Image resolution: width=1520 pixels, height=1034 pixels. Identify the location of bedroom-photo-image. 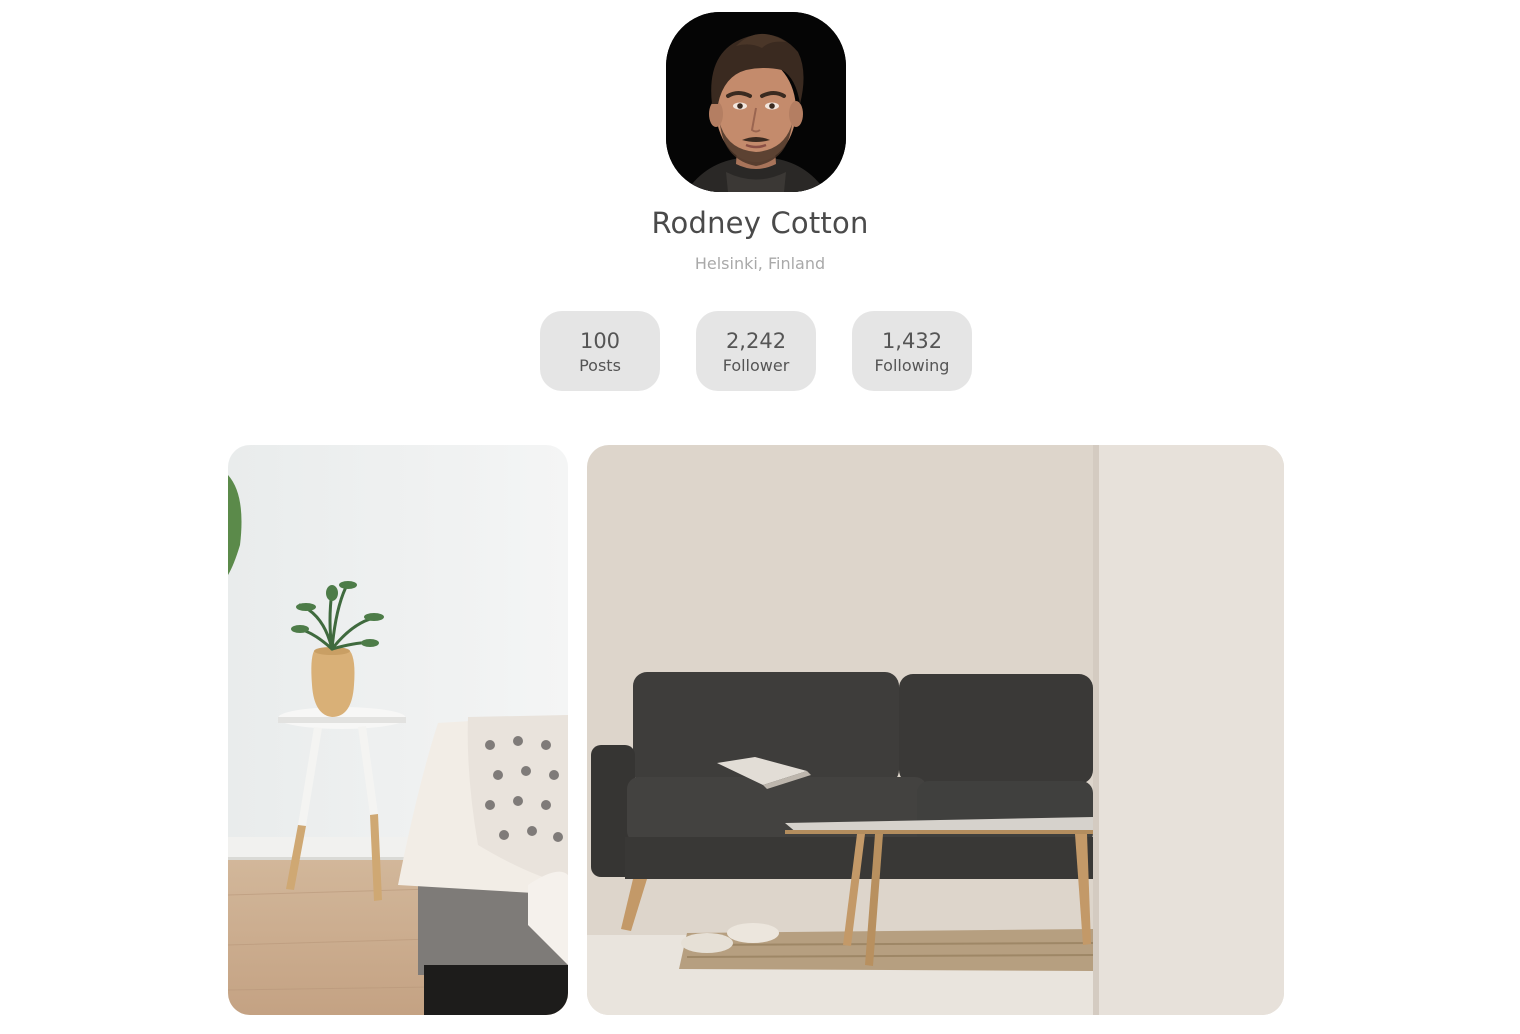
(398, 730).